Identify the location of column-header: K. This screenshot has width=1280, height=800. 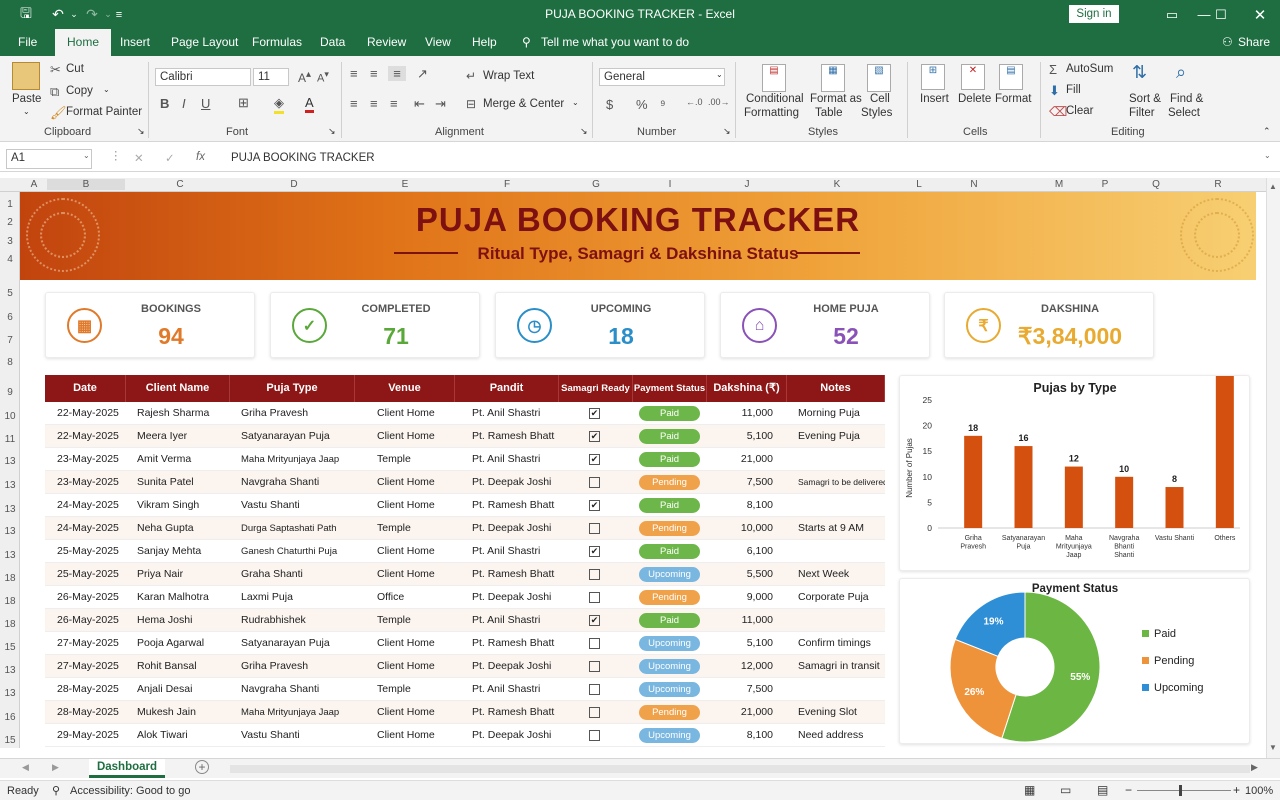
(837, 184).